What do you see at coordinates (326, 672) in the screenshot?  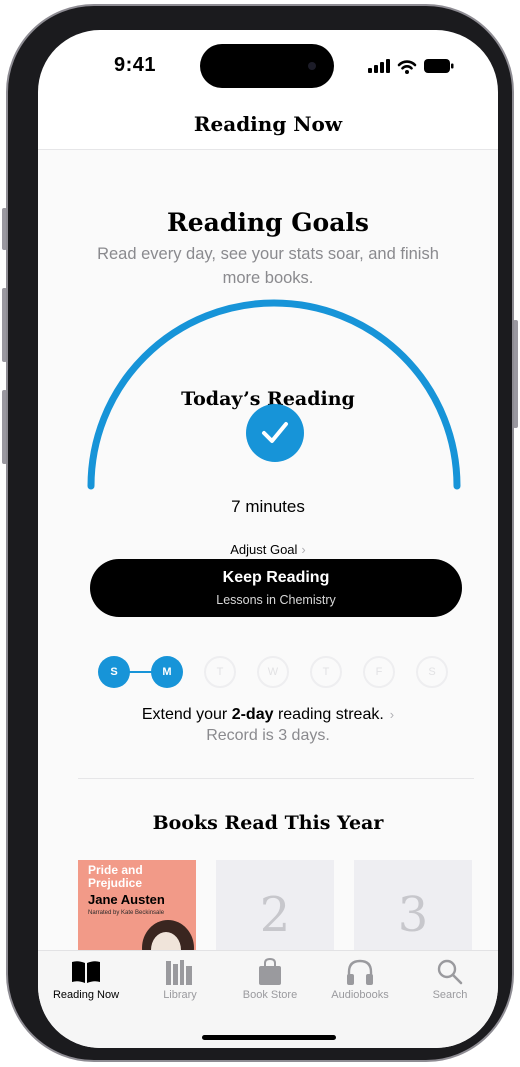 I see `day-thursday: T` at bounding box center [326, 672].